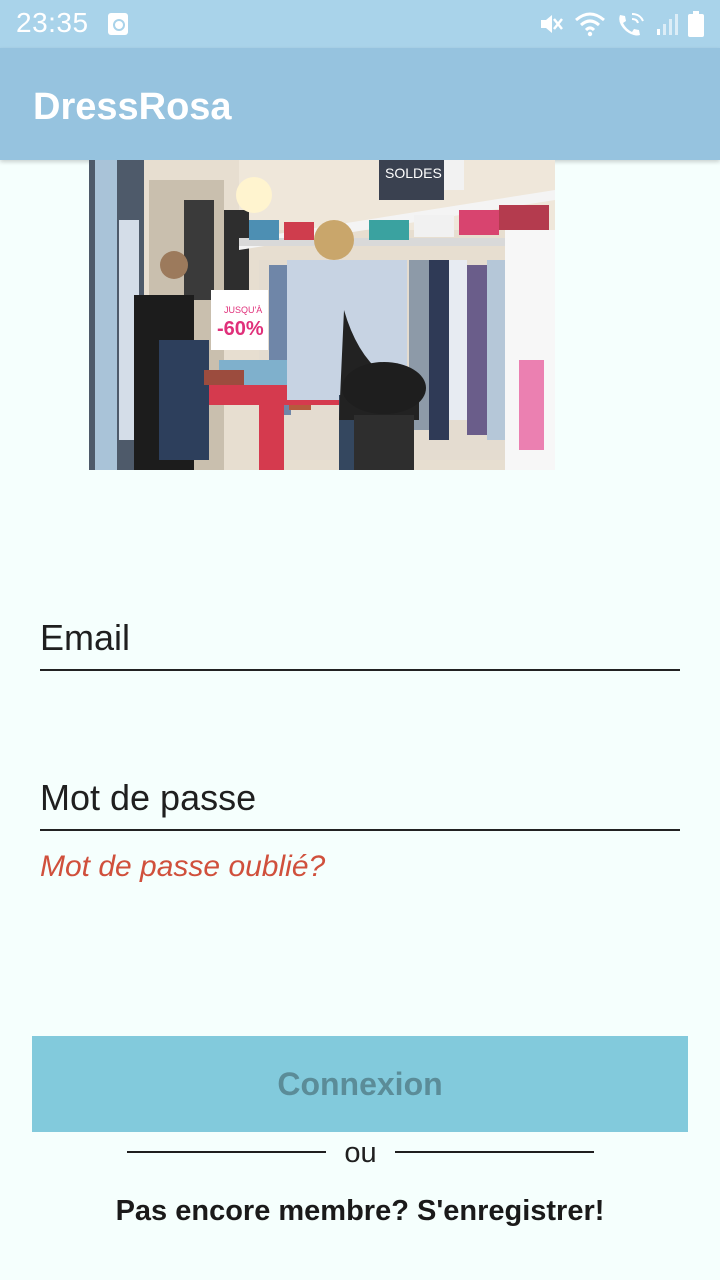  Describe the element at coordinates (413, 173) in the screenshot. I see `soldes-sign: SOLDES` at that location.